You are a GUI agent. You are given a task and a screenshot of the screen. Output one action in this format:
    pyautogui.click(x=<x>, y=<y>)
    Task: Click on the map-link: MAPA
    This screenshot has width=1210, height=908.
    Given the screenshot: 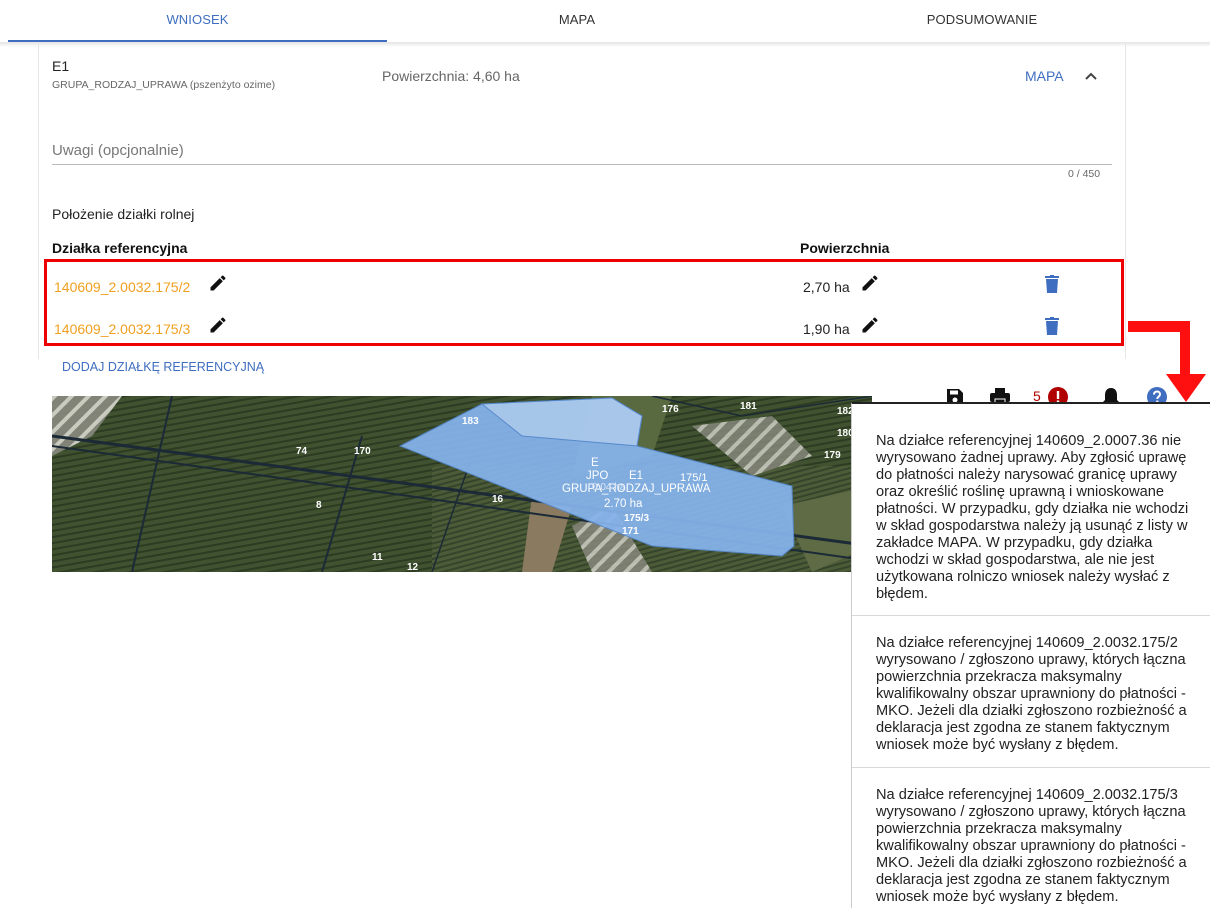 What is the action you would take?
    pyautogui.click(x=1044, y=76)
    